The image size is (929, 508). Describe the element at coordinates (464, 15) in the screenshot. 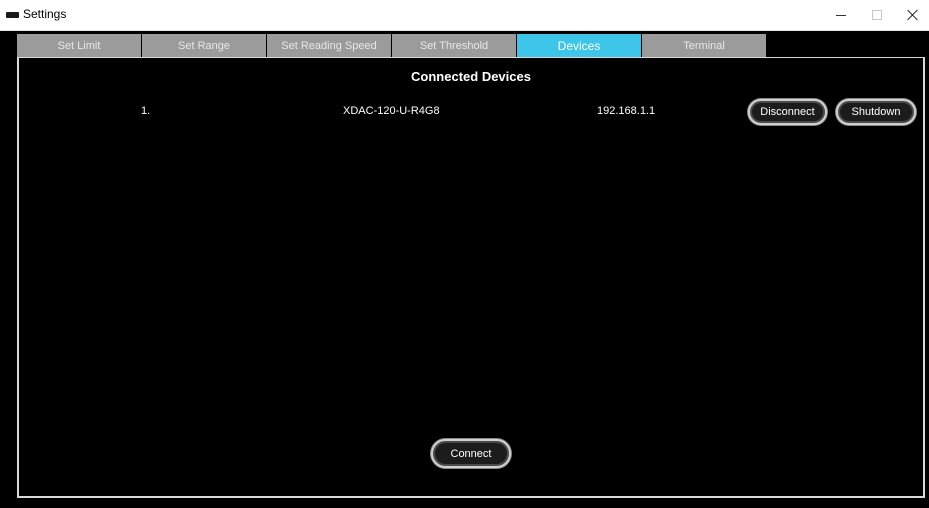

I see `title-bar: Settings` at that location.